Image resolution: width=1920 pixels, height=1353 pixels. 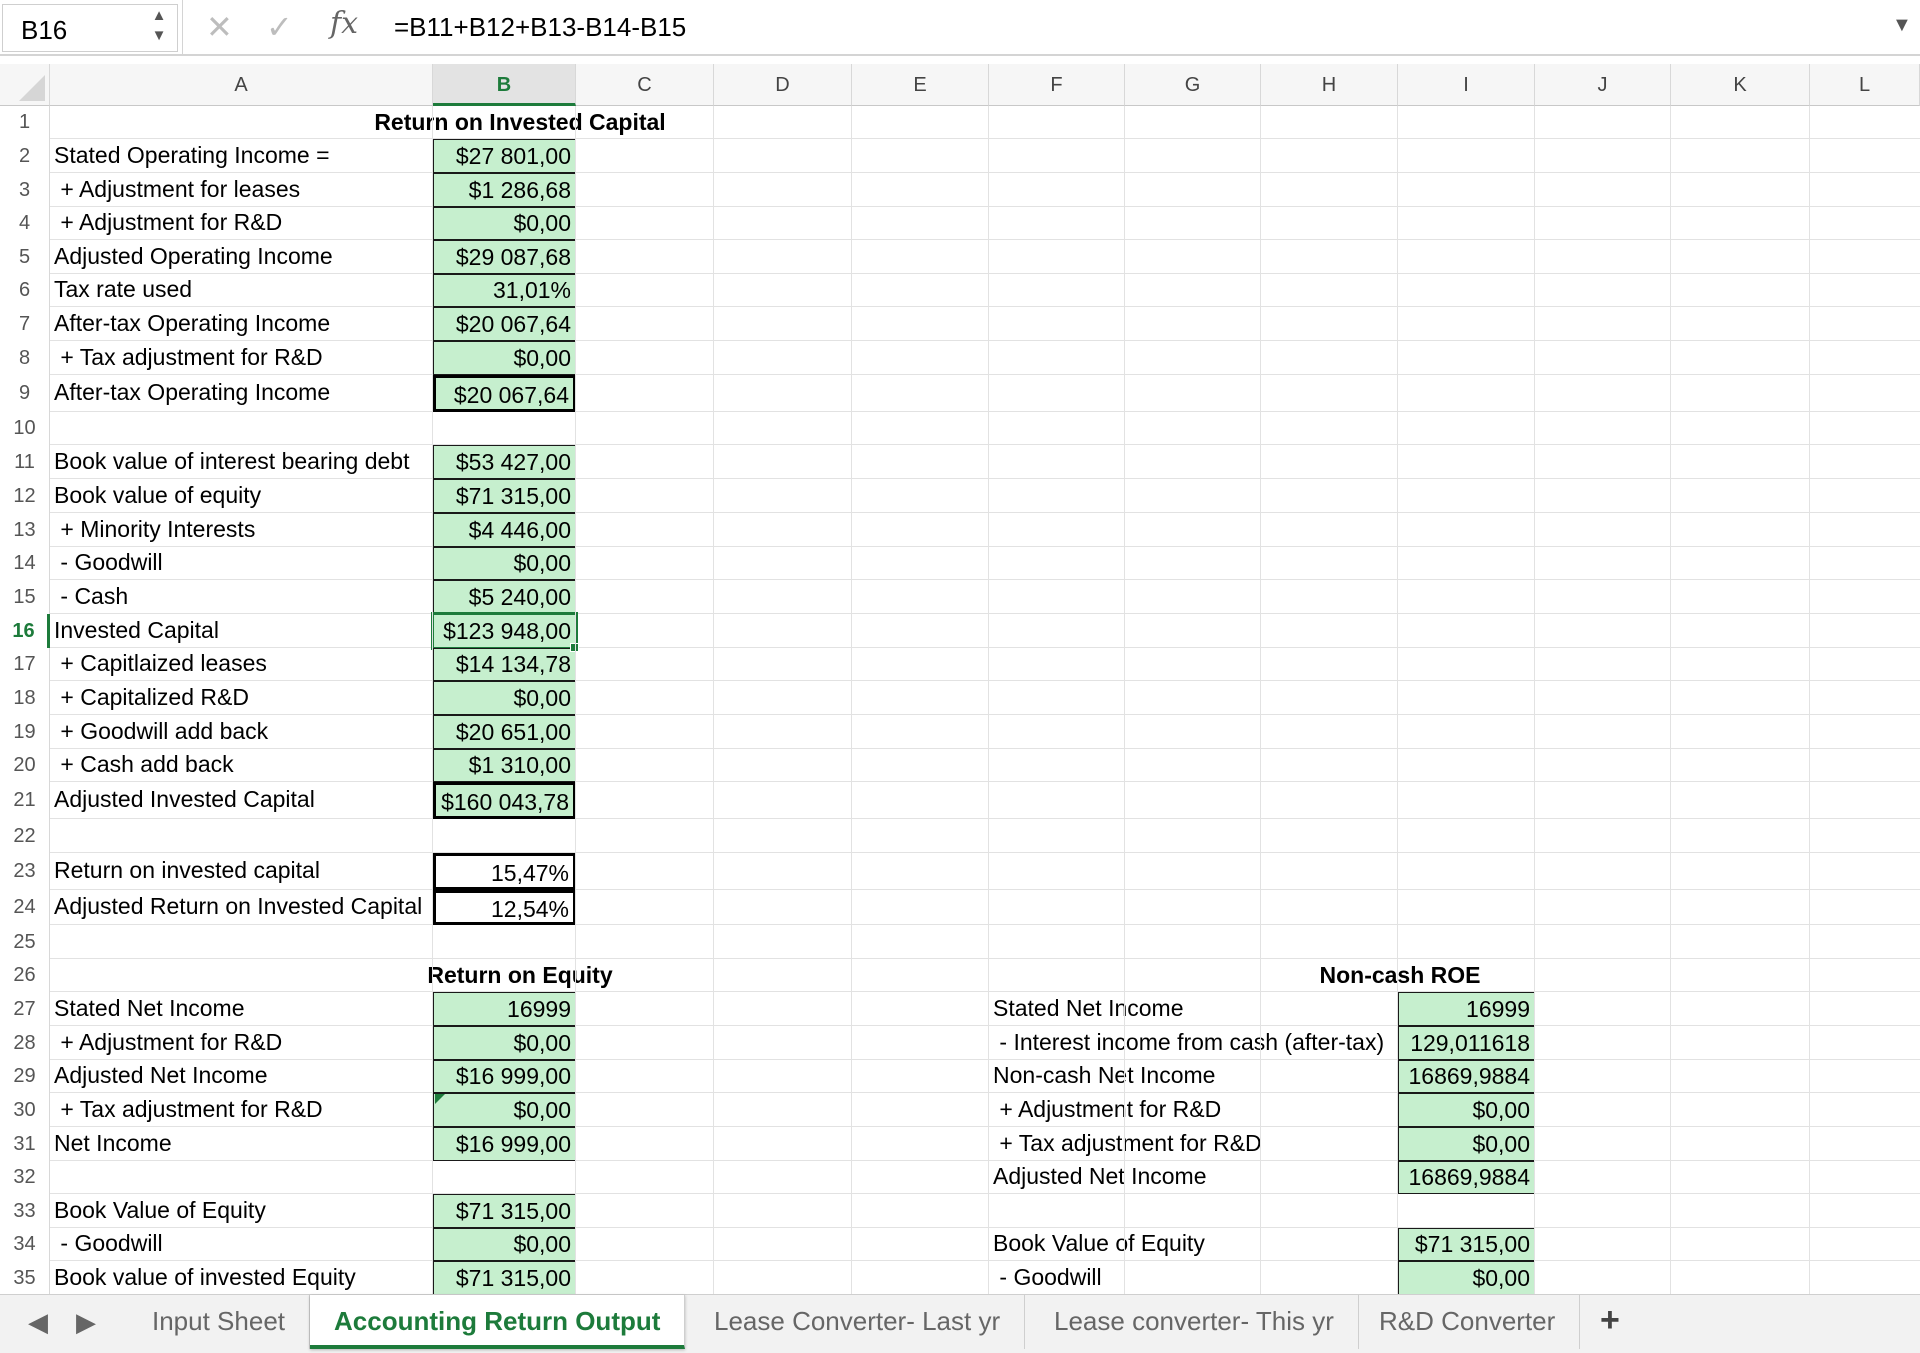 I want to click on value-cell-b13: $4 446,00, so click(x=504, y=530).